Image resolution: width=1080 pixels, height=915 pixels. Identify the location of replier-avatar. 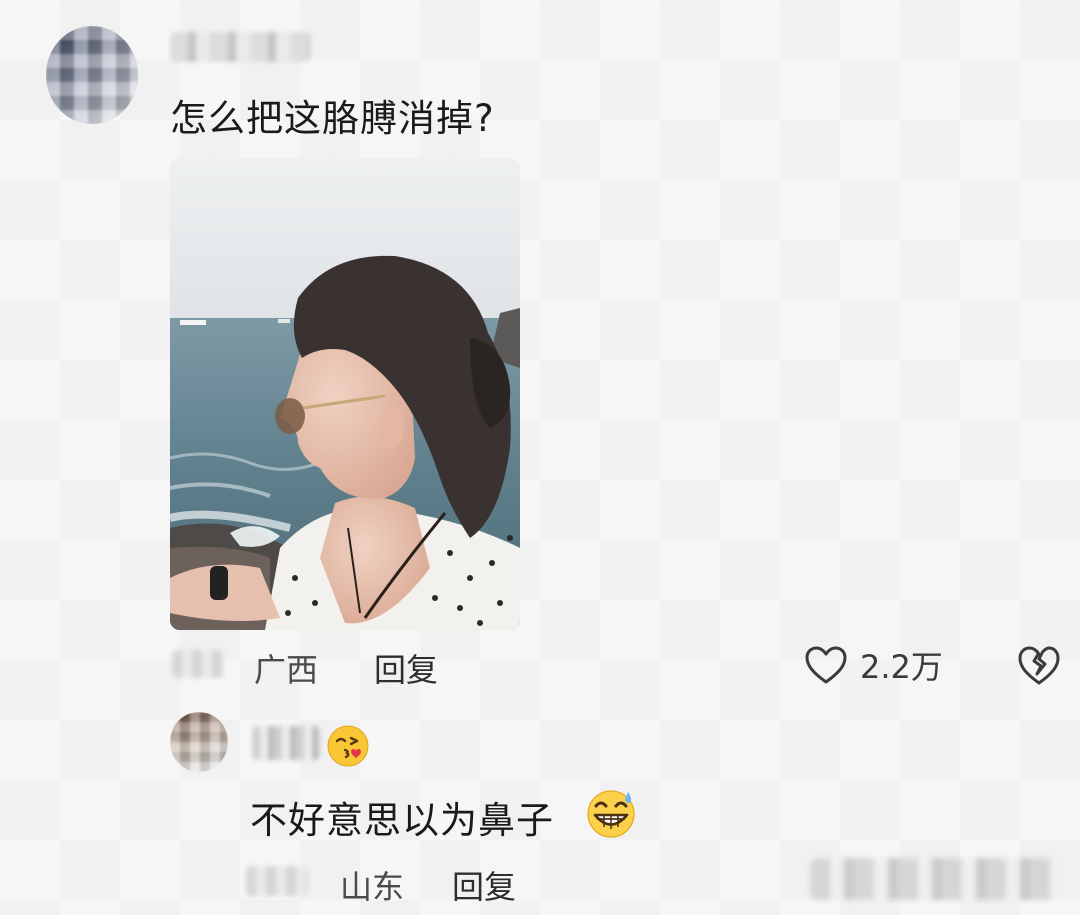
(199, 742).